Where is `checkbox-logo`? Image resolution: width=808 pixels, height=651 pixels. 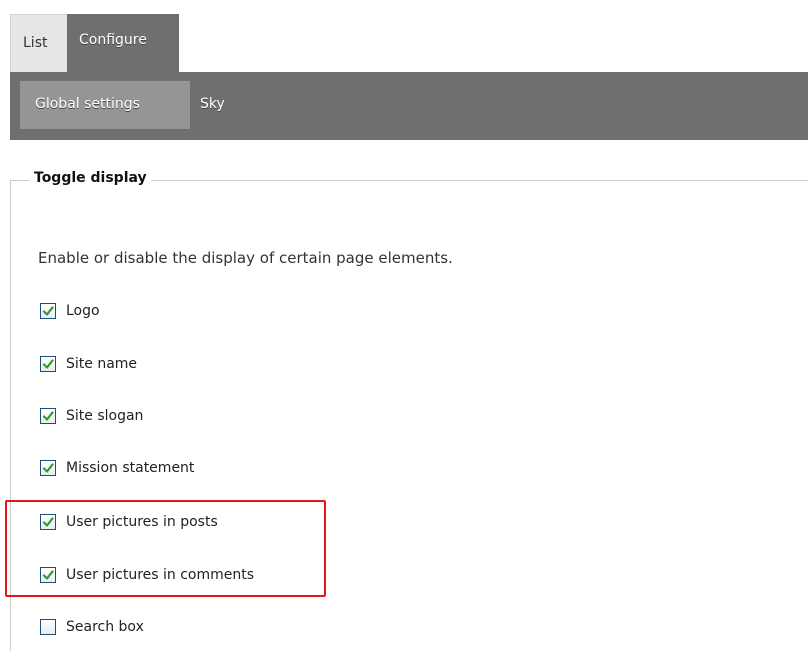 checkbox-logo is located at coordinates (48, 311).